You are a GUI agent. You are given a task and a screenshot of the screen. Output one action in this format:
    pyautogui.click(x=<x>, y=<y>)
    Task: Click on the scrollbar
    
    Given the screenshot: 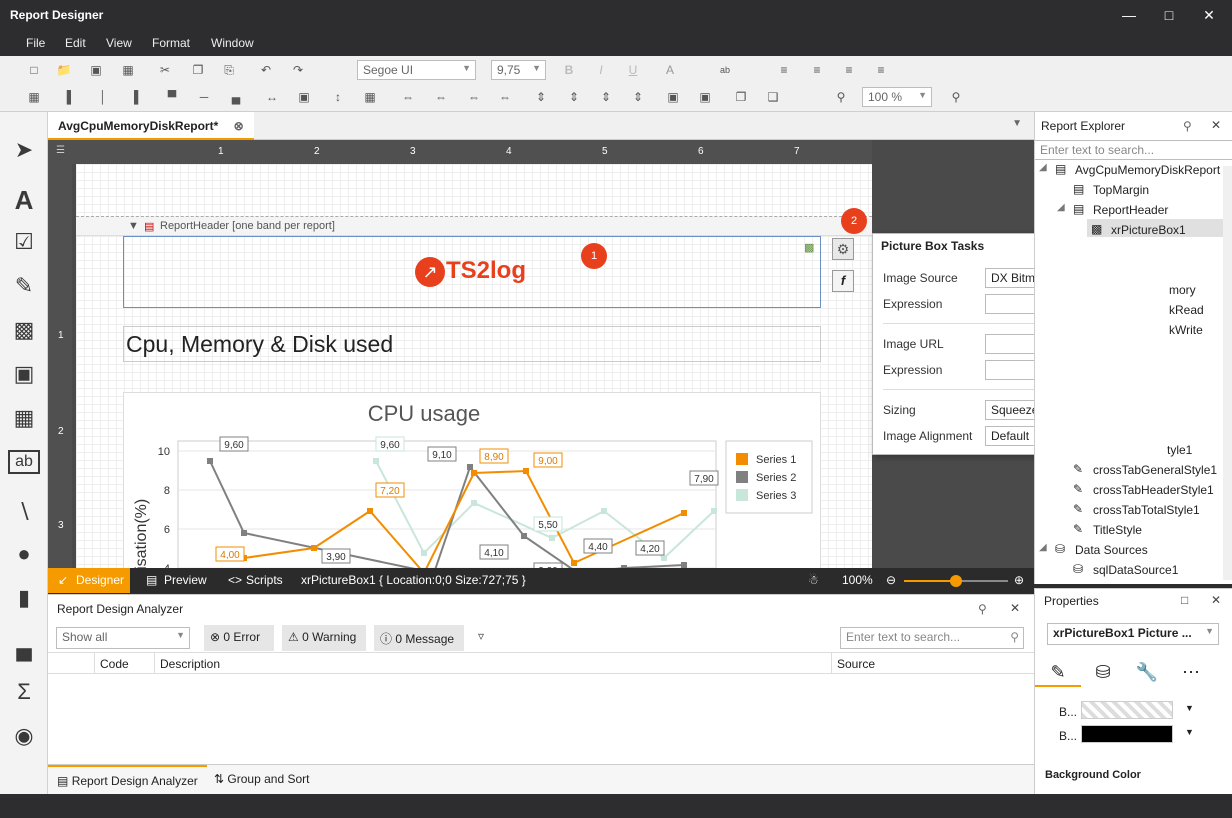 What is the action you would take?
    pyautogui.click(x=1227, y=373)
    